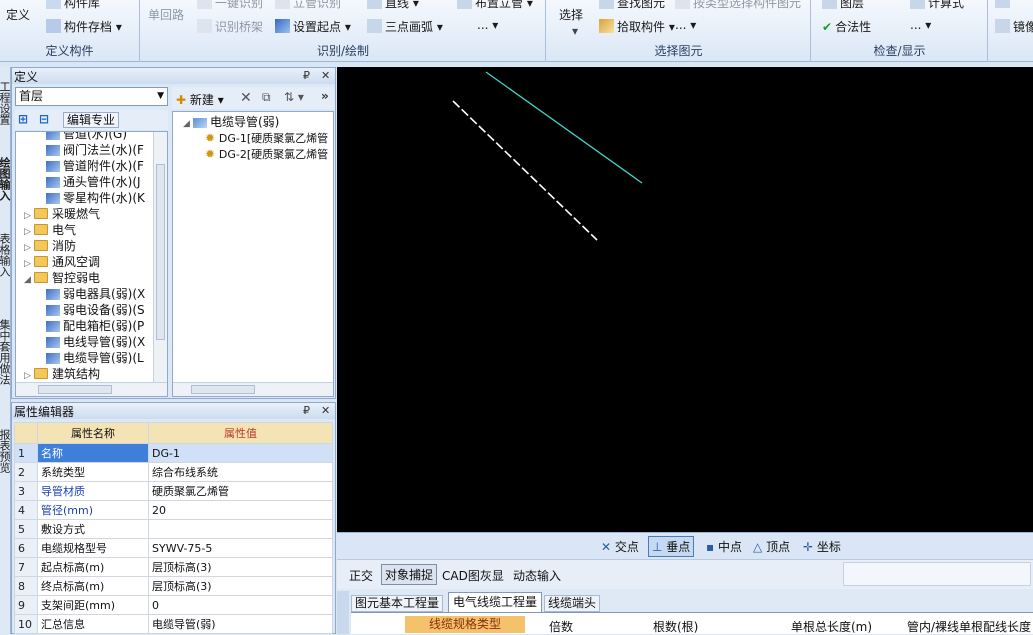  I want to click on define-button: 定义, so click(18, 14).